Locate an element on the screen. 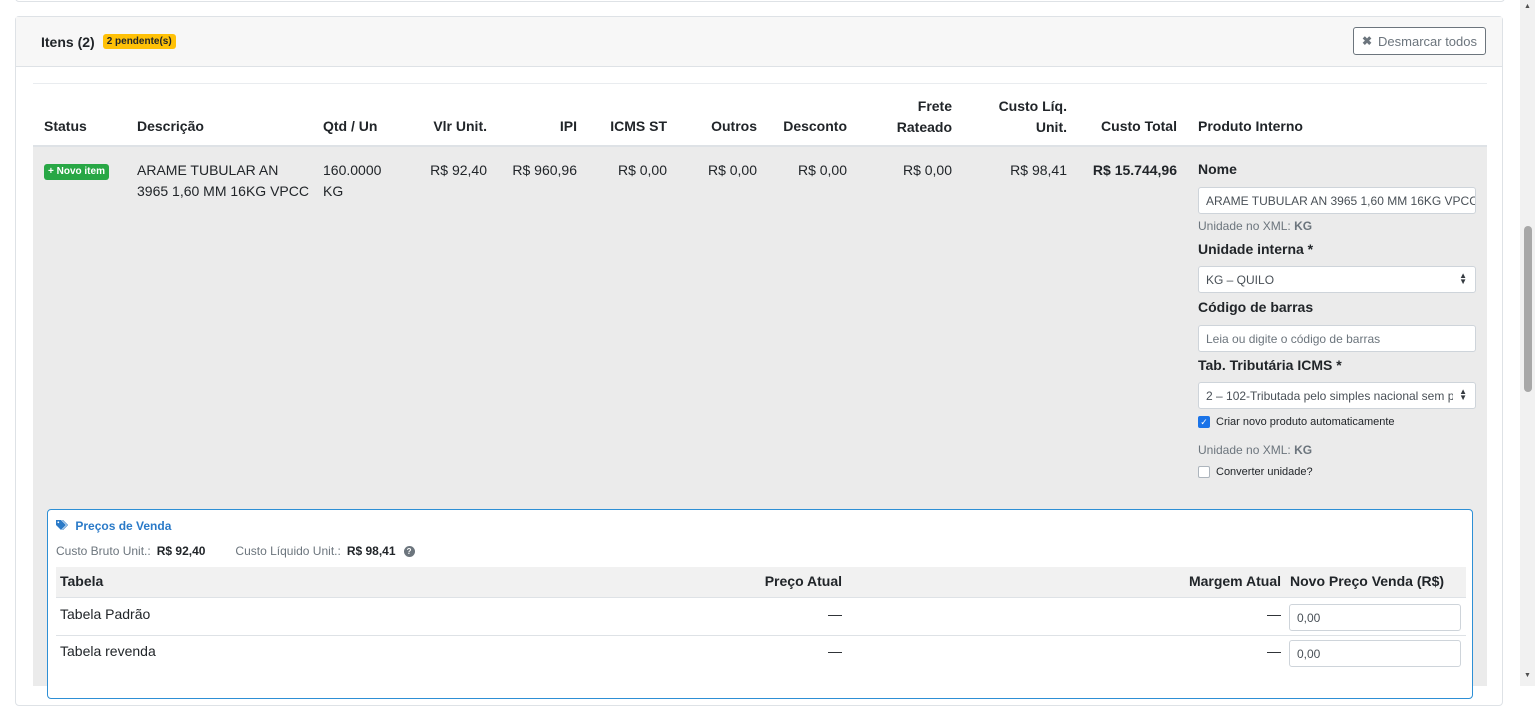 The height and width of the screenshot is (706, 1535). new-item-badge: + Novo item is located at coordinates (76, 172).